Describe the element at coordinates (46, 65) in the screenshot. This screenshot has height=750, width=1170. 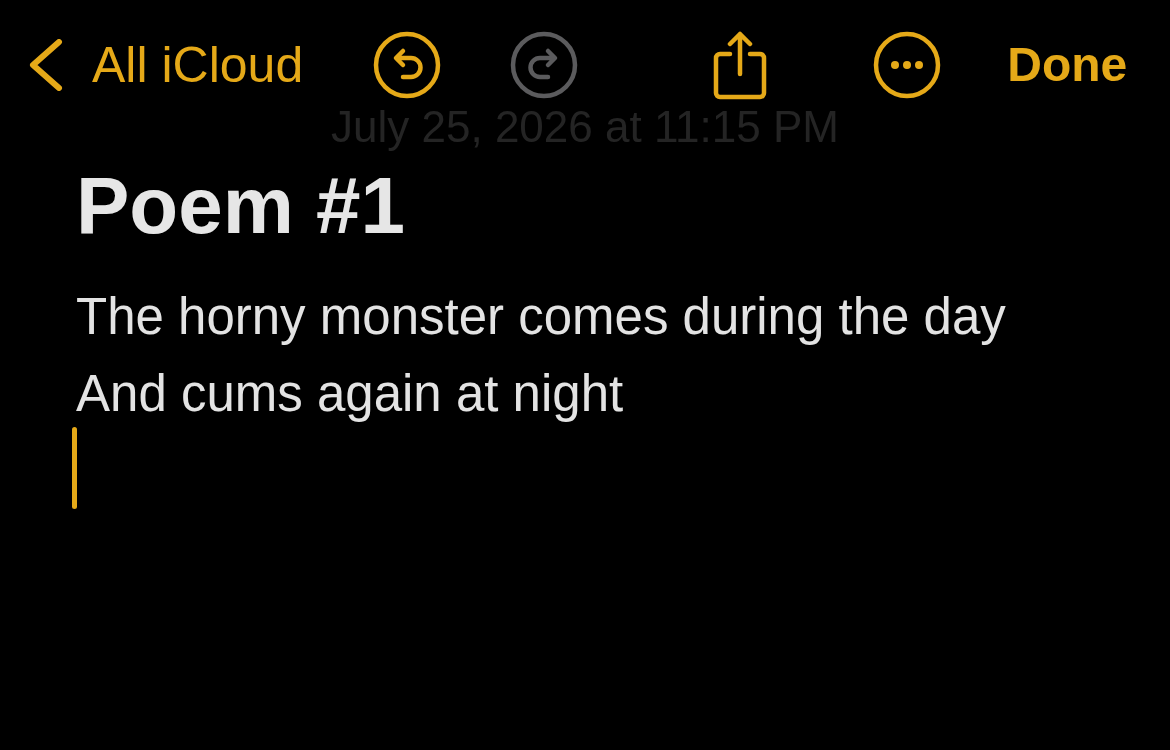
I see `chevron-left-icon` at that location.